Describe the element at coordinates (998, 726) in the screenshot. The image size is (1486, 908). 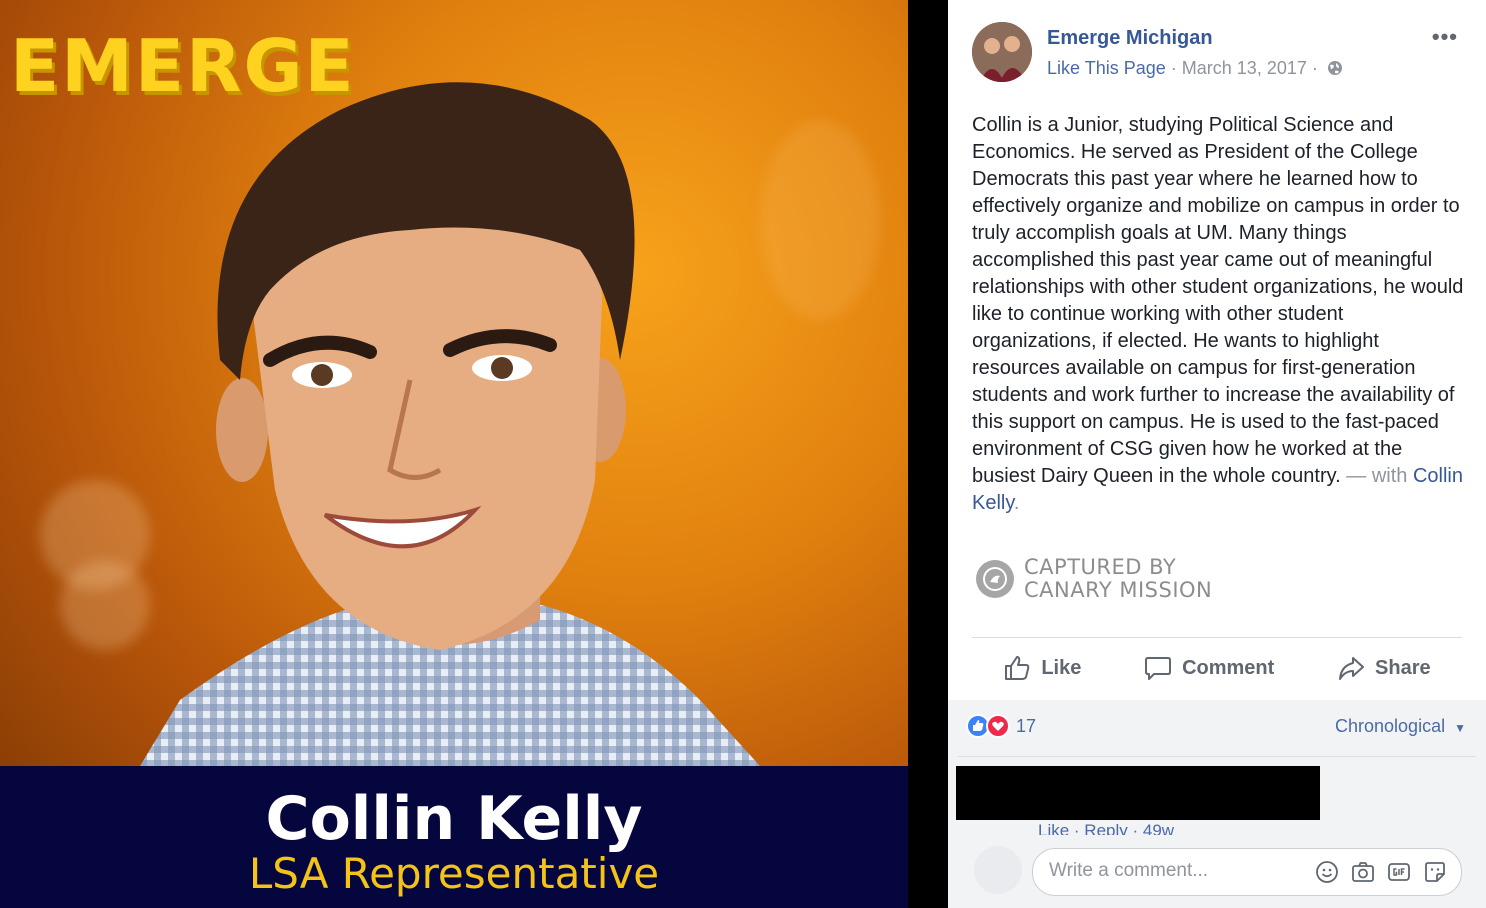
I see `love-reaction-icon` at that location.